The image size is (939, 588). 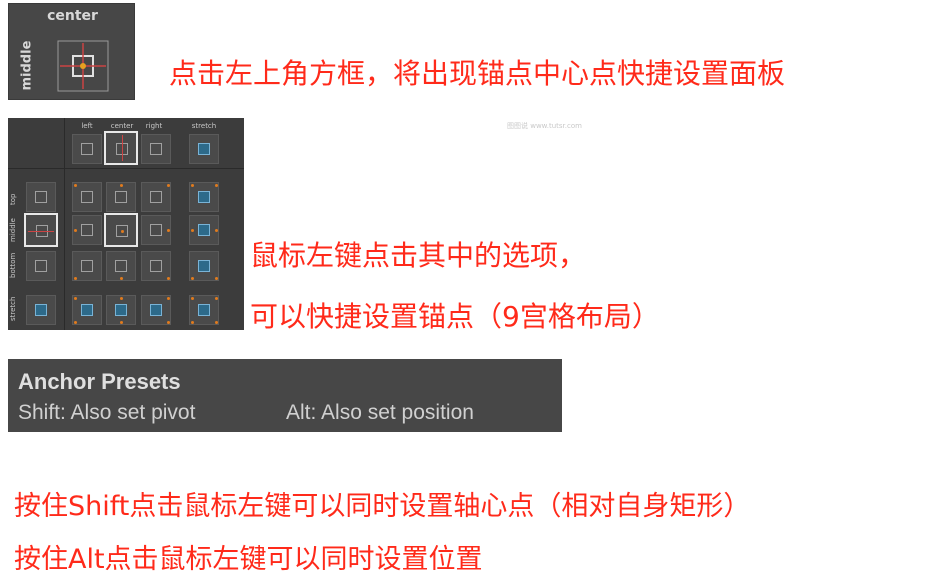 I want to click on watermark: 图图说 www.tutsr.com, so click(x=544, y=126).